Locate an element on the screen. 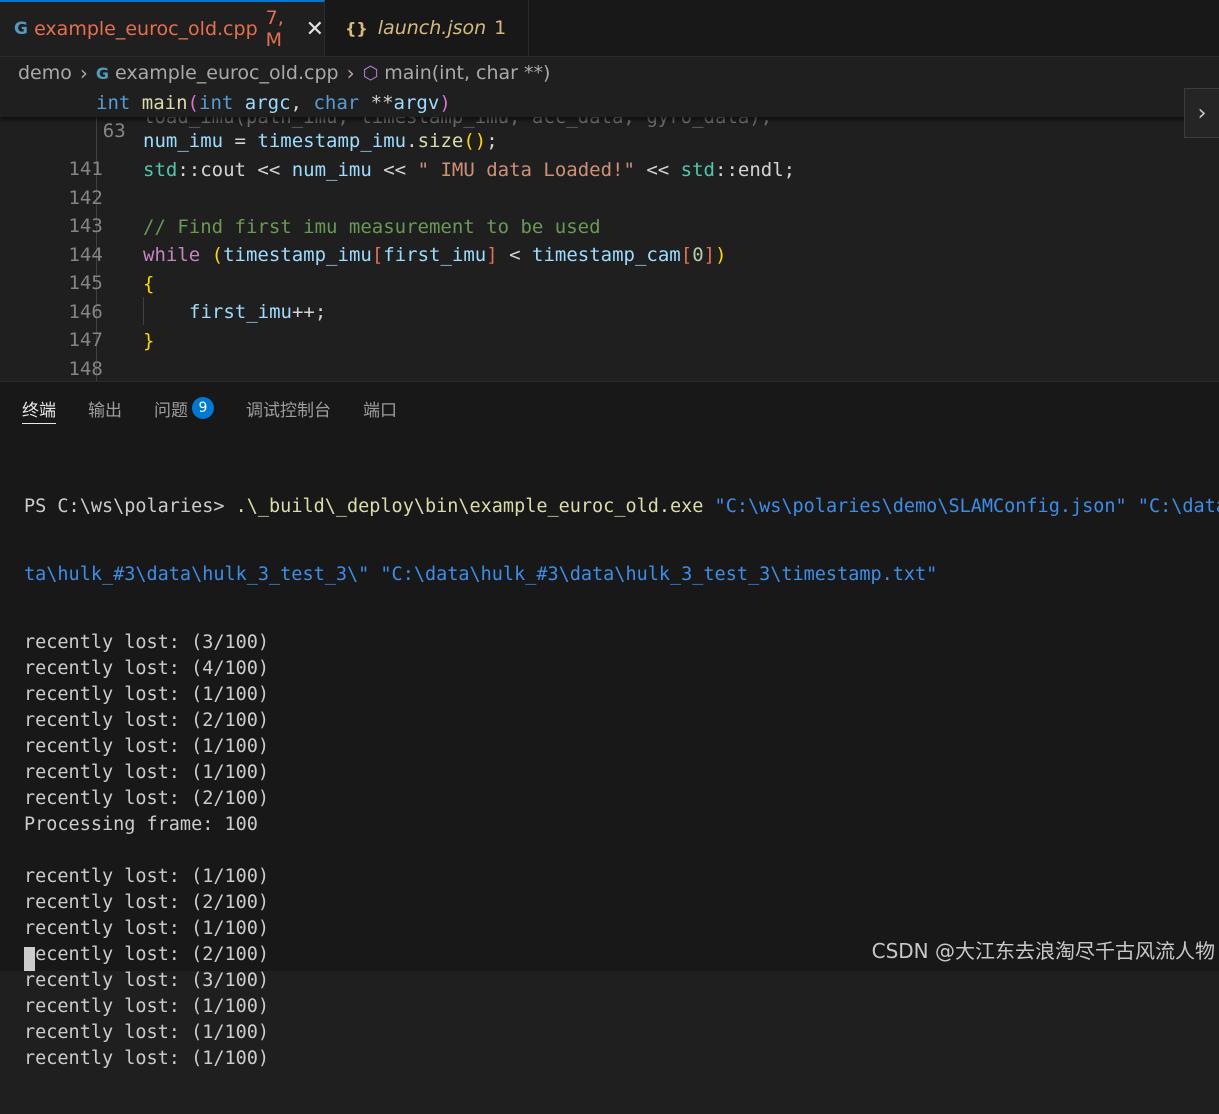  tab-output: 输出 is located at coordinates (105, 408).